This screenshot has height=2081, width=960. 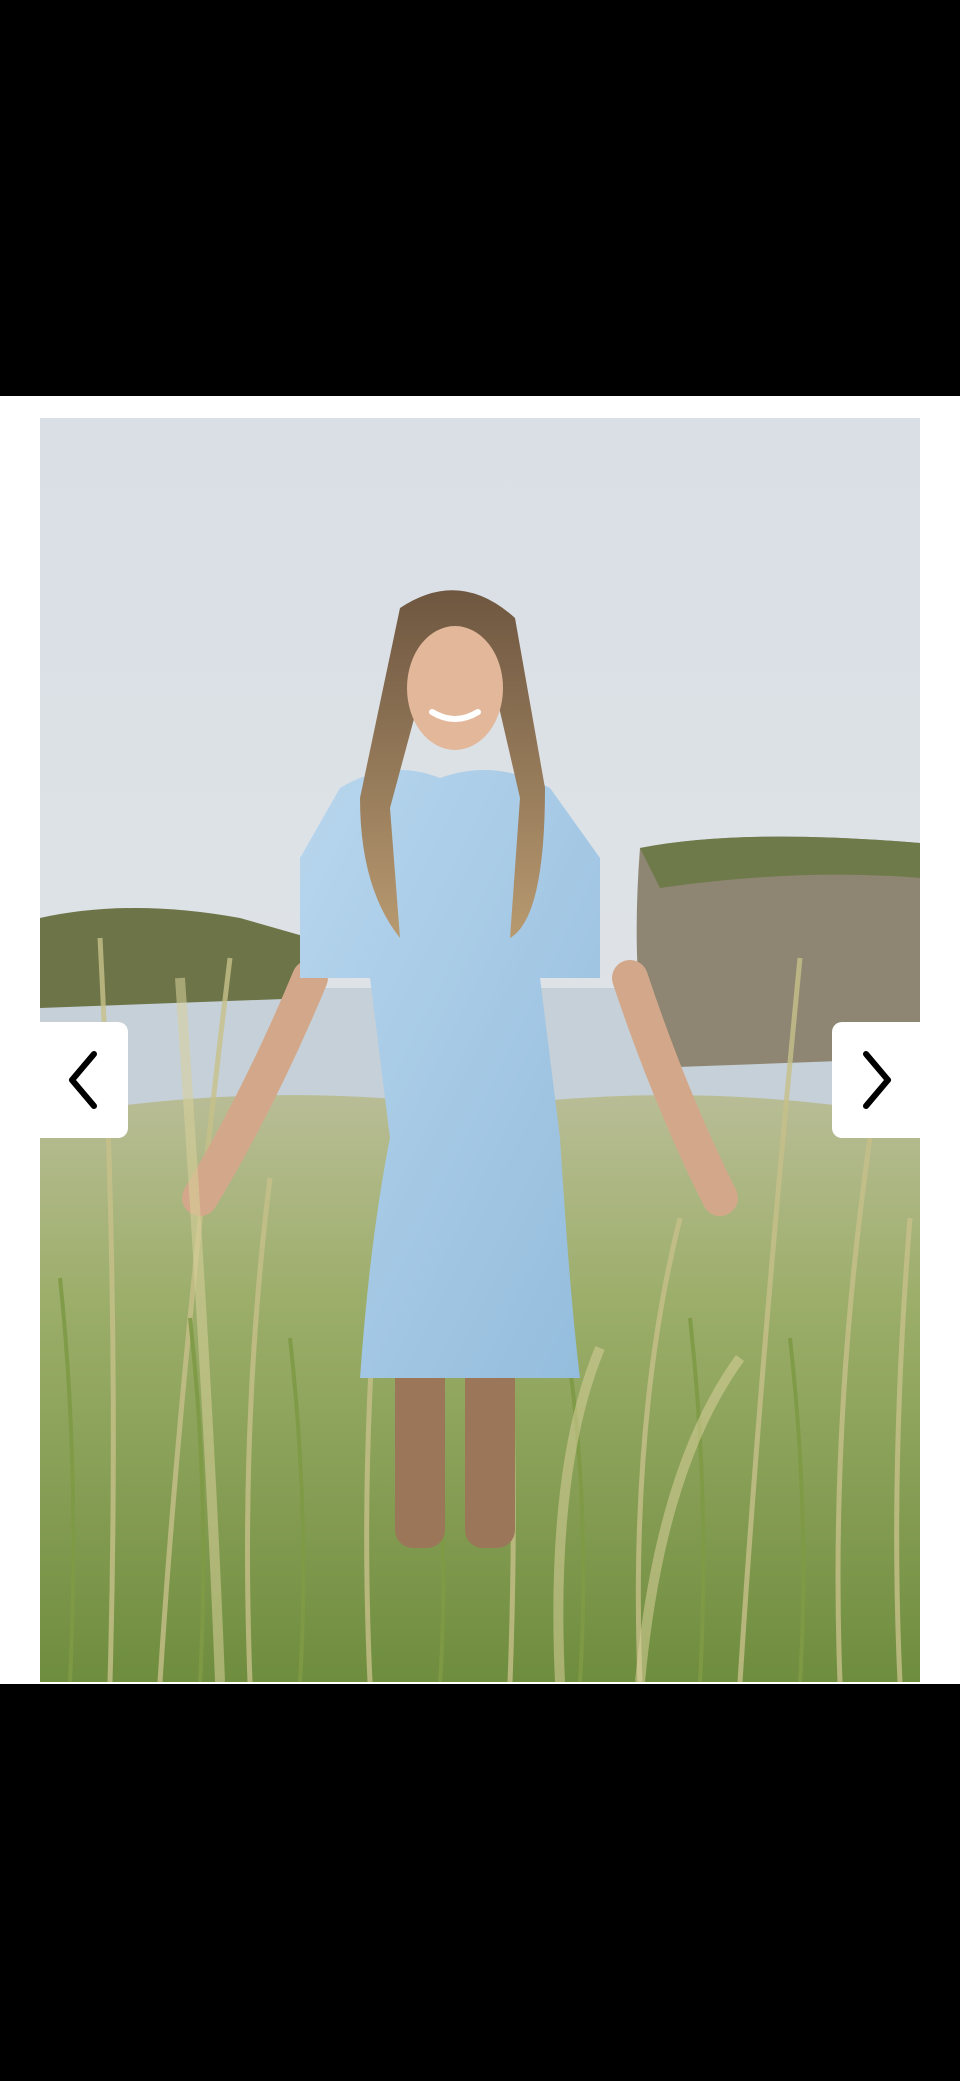 I want to click on next-image-button, so click(x=876, y=1080).